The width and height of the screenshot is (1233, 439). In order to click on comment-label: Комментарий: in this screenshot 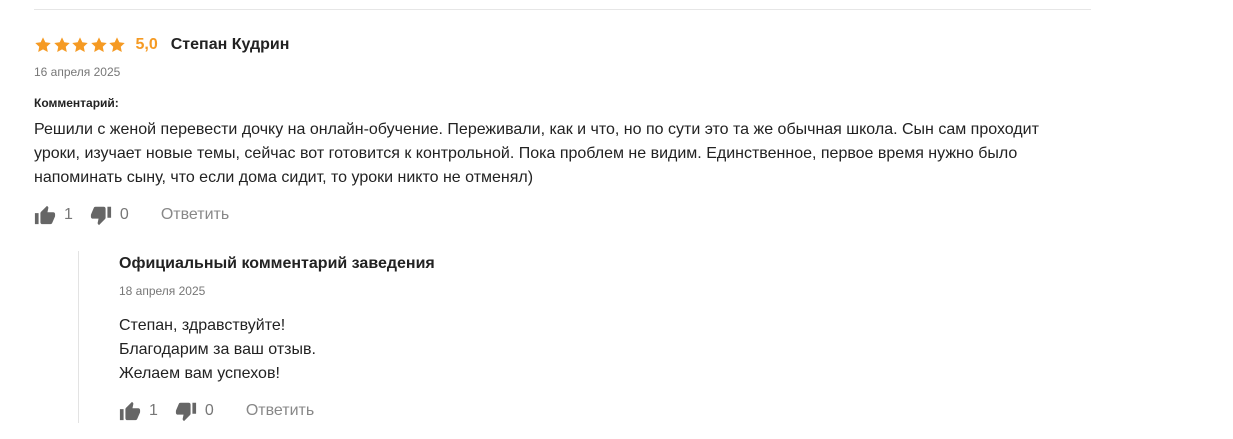, I will do `click(76, 103)`.